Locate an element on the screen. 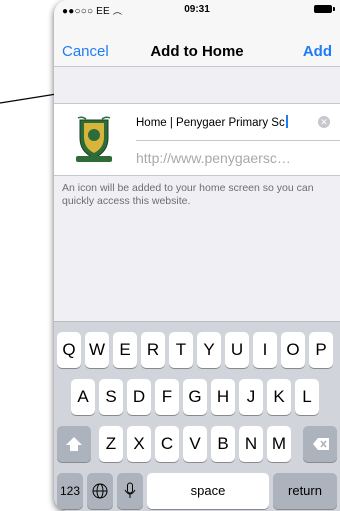 The width and height of the screenshot is (340, 511). space-key: space is located at coordinates (208, 491).